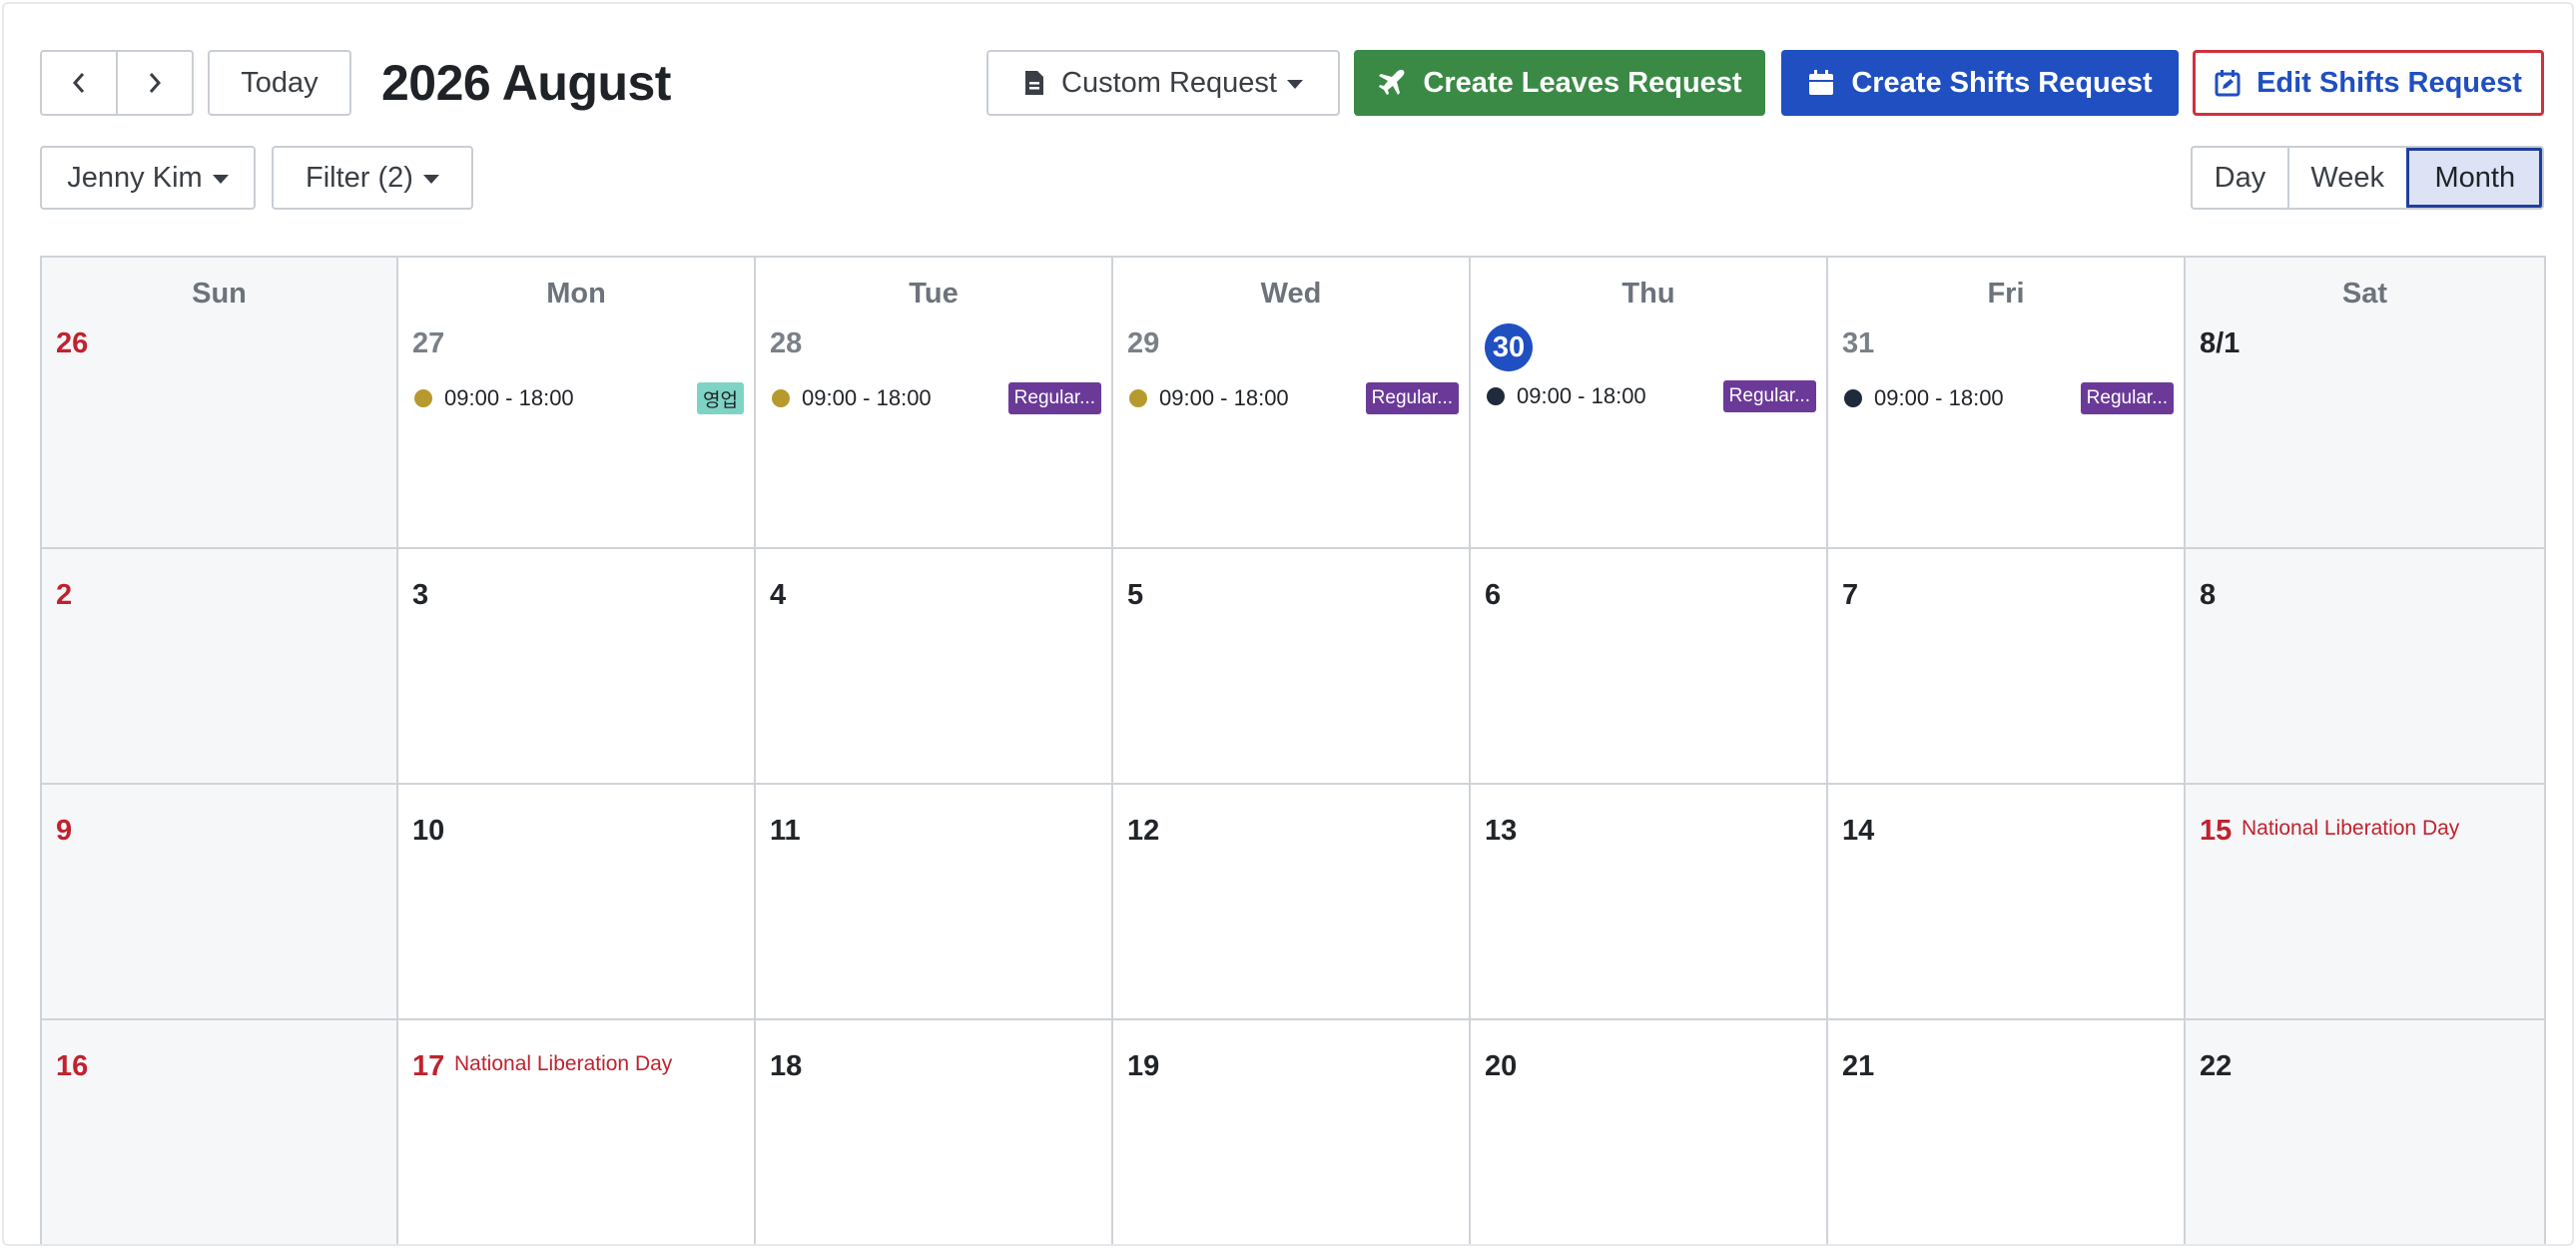 This screenshot has height=1248, width=2576. I want to click on day-cell: 19, so click(1292, 1132).